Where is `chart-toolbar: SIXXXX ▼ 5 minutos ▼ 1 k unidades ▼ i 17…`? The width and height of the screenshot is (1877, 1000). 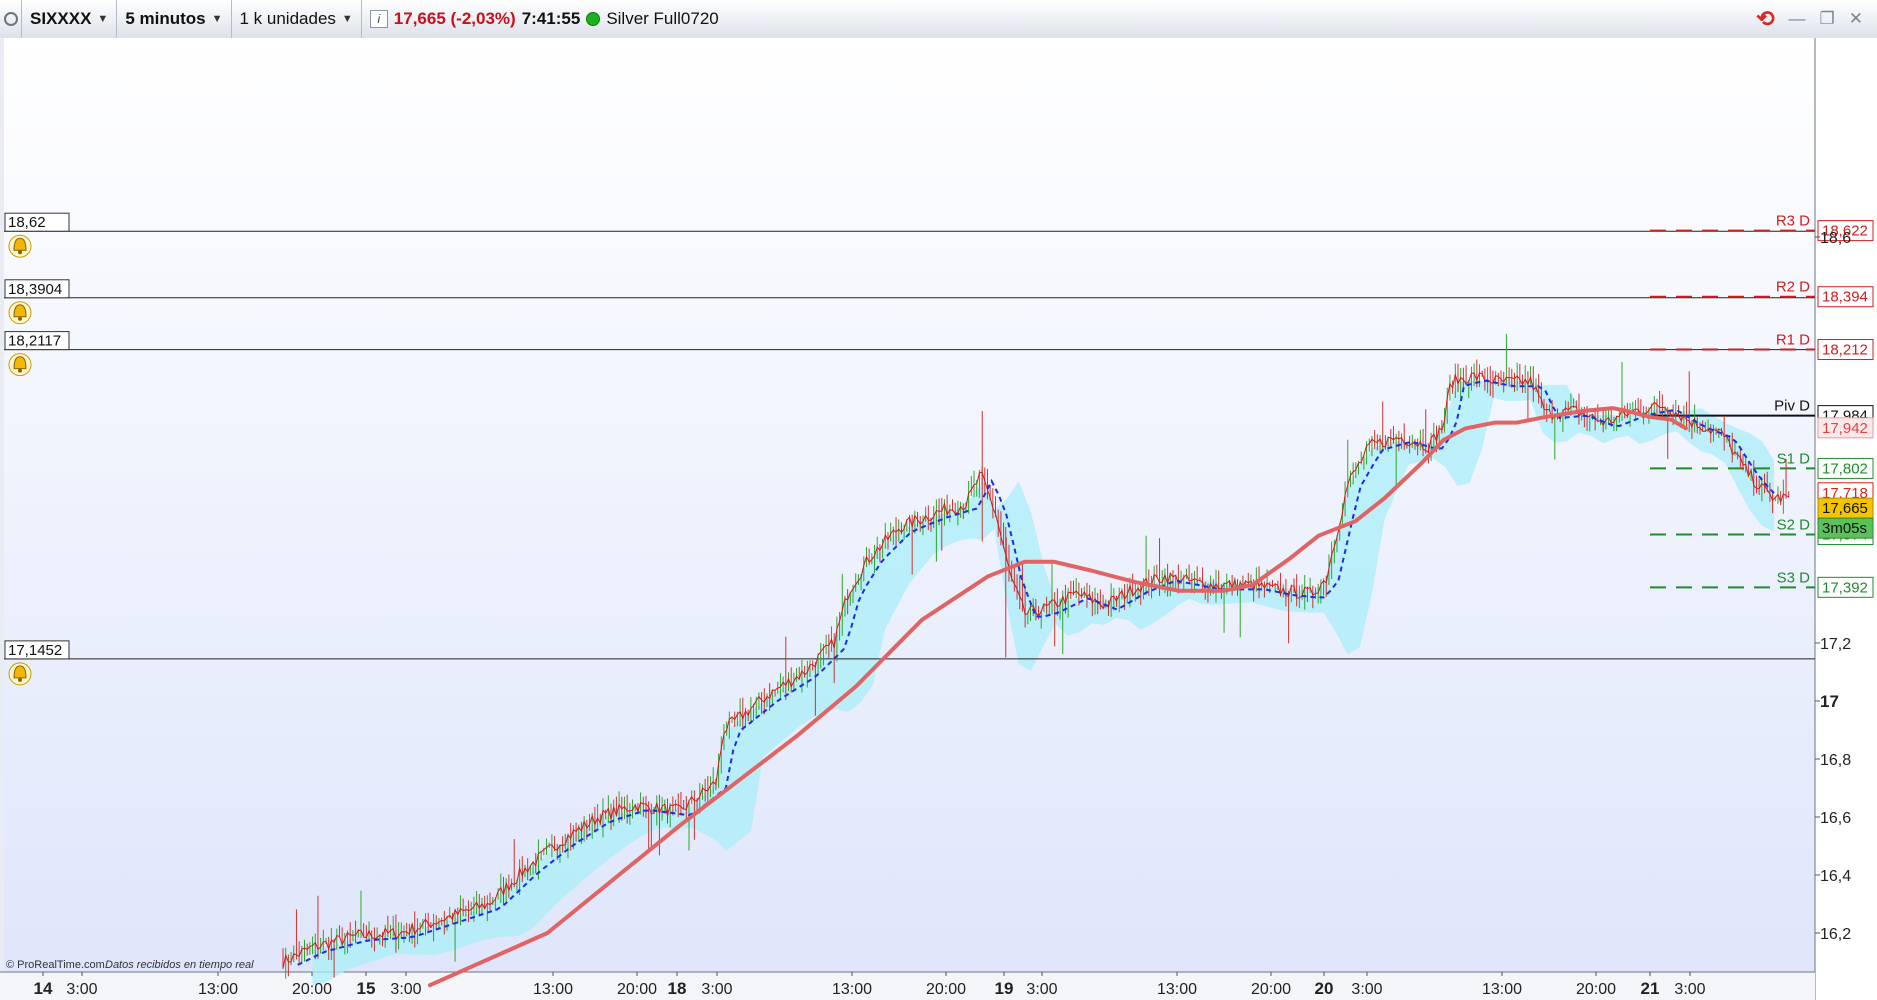
chart-toolbar: SIXXXX ▼ 5 minutos ▼ 1 k unidades ▼ i 17… is located at coordinates (938, 19).